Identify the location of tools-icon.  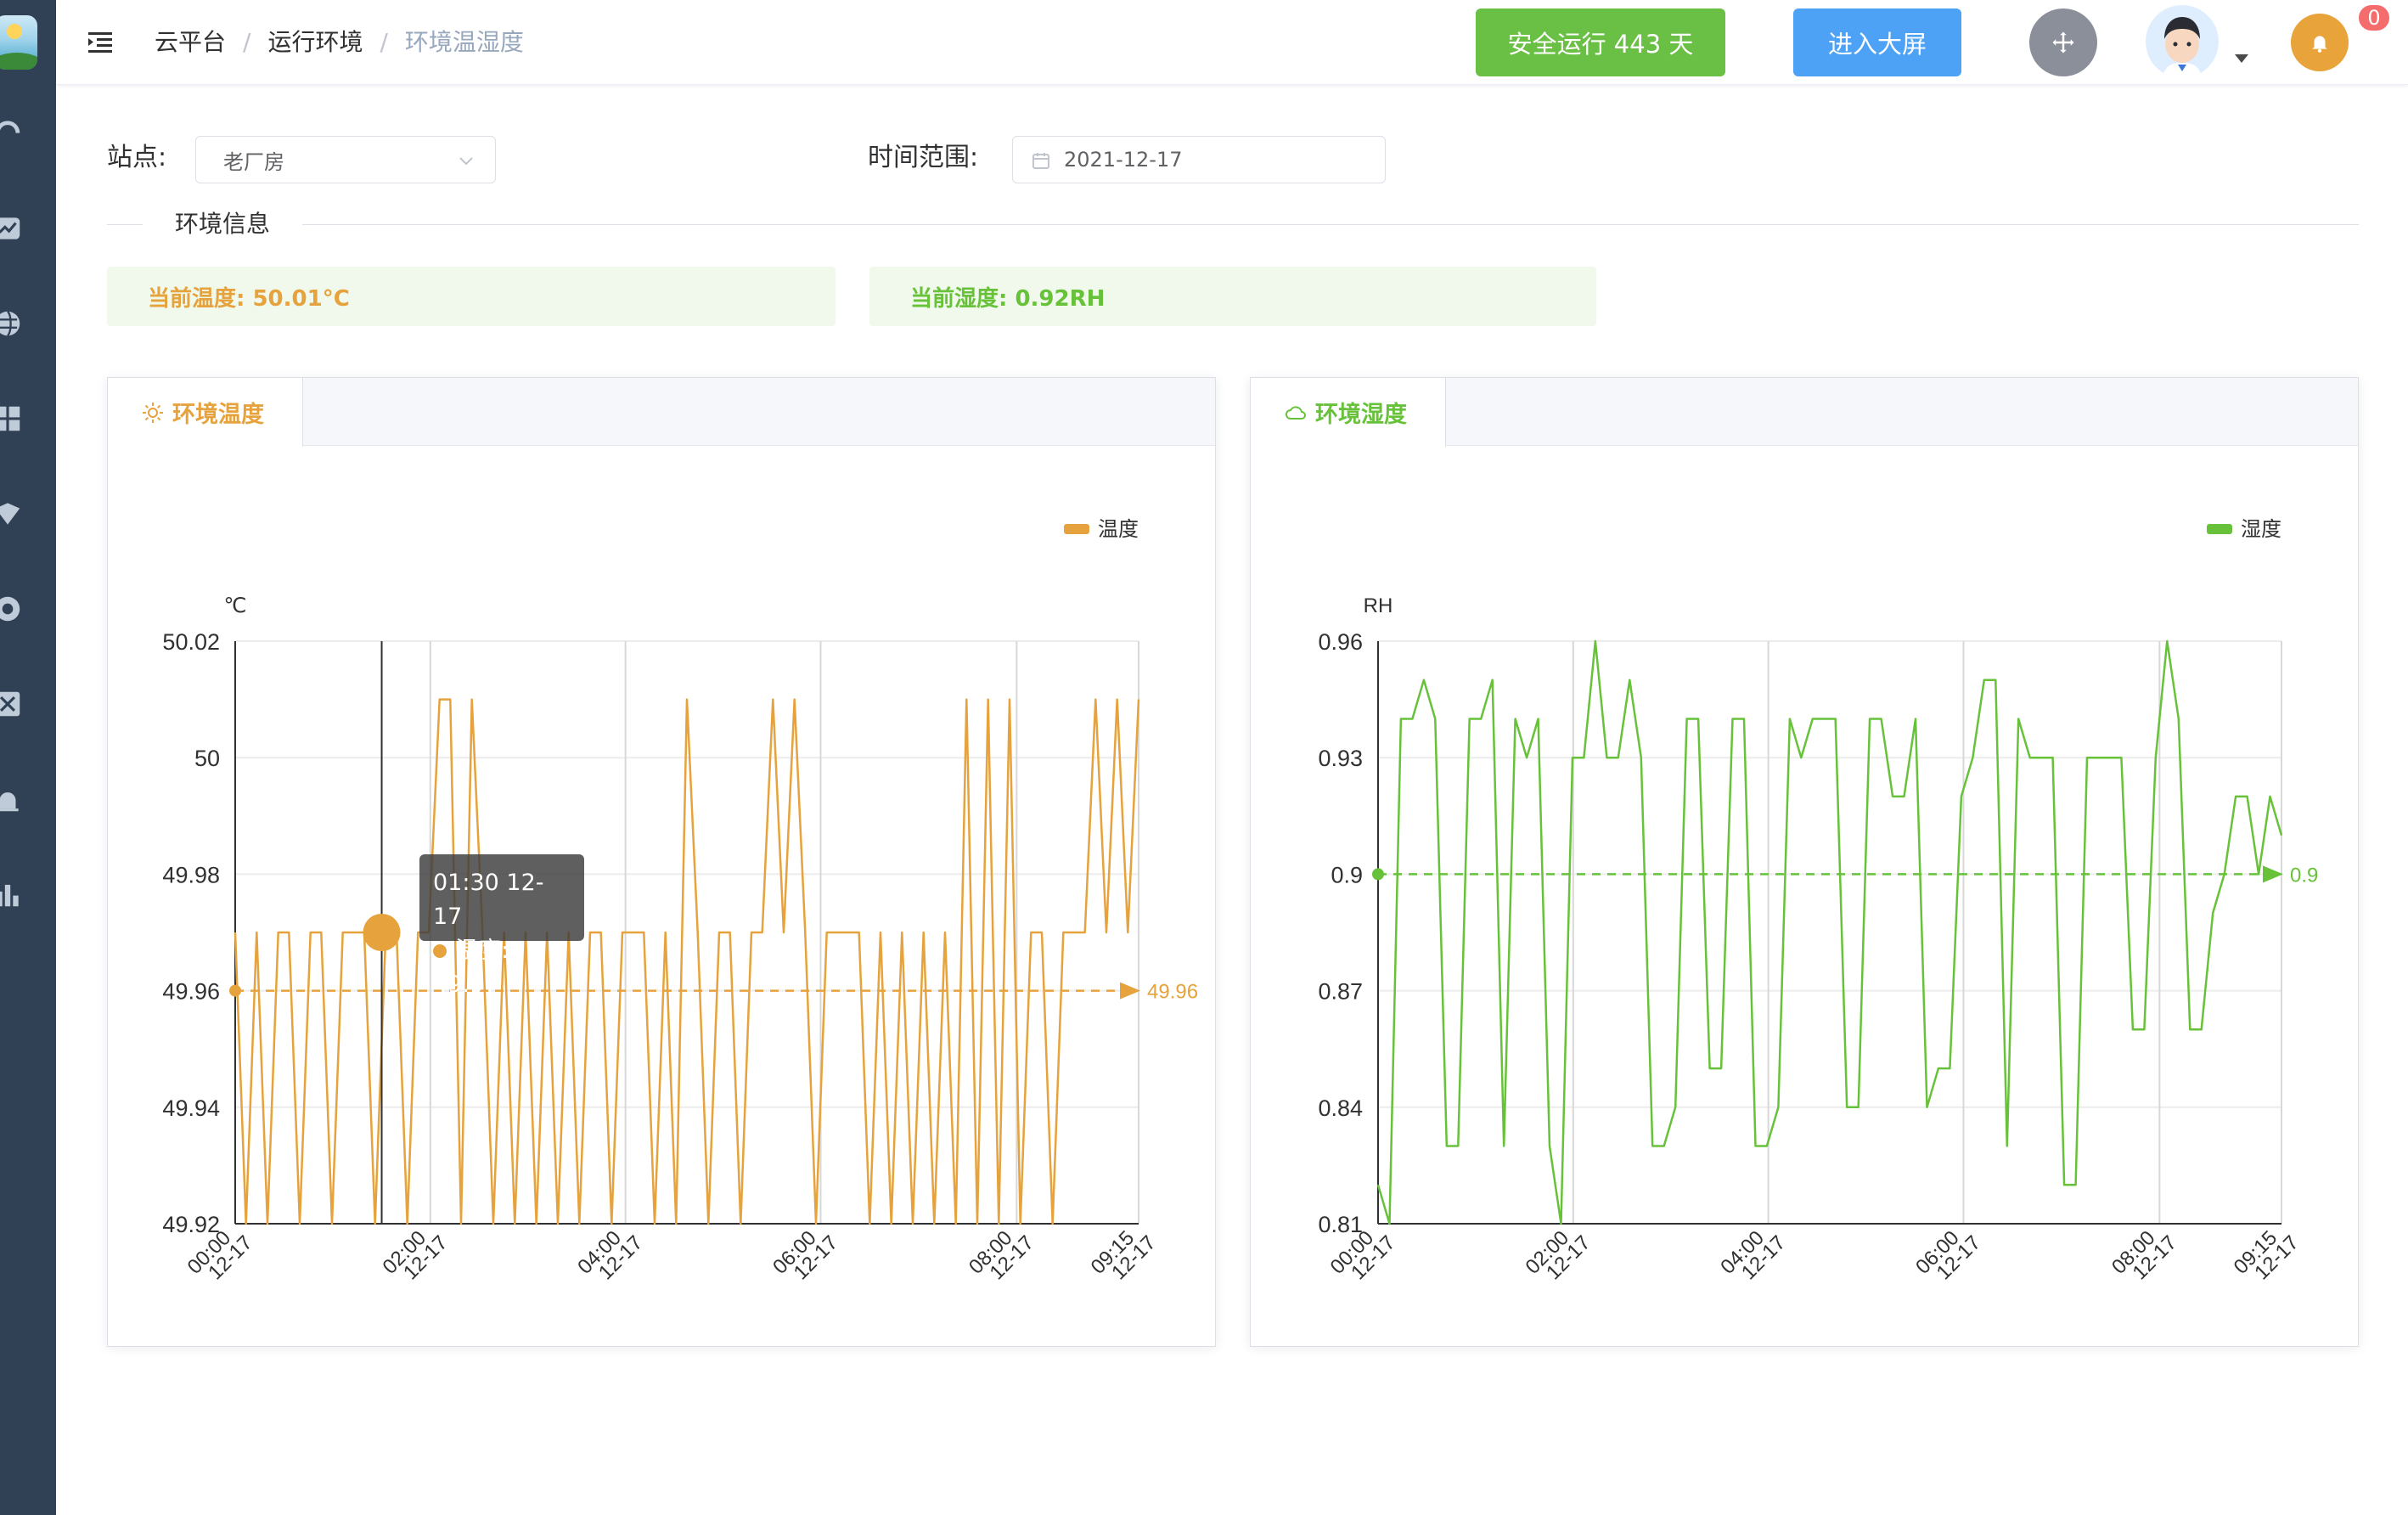
(12, 704).